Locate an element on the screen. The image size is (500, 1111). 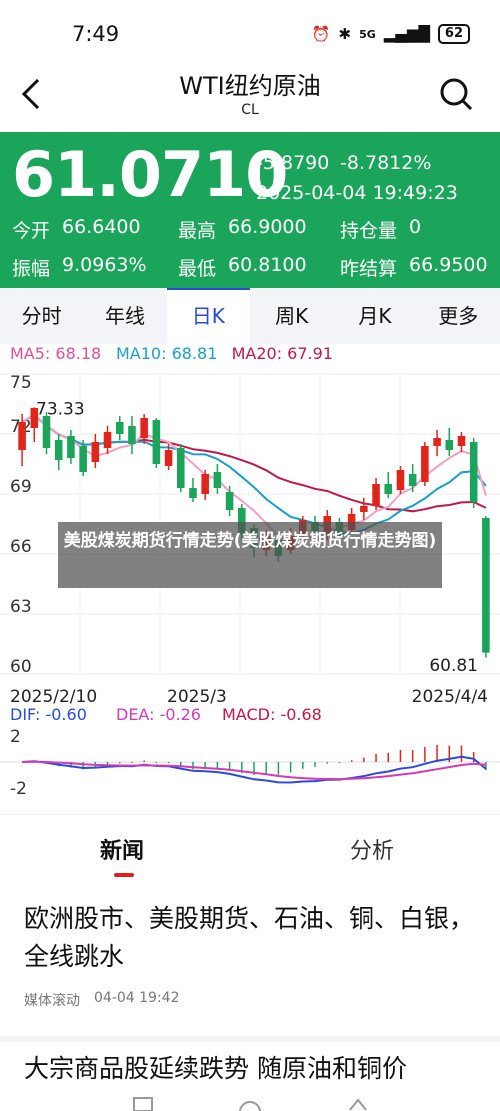
tab-intraday: 分时 is located at coordinates (41, 316).